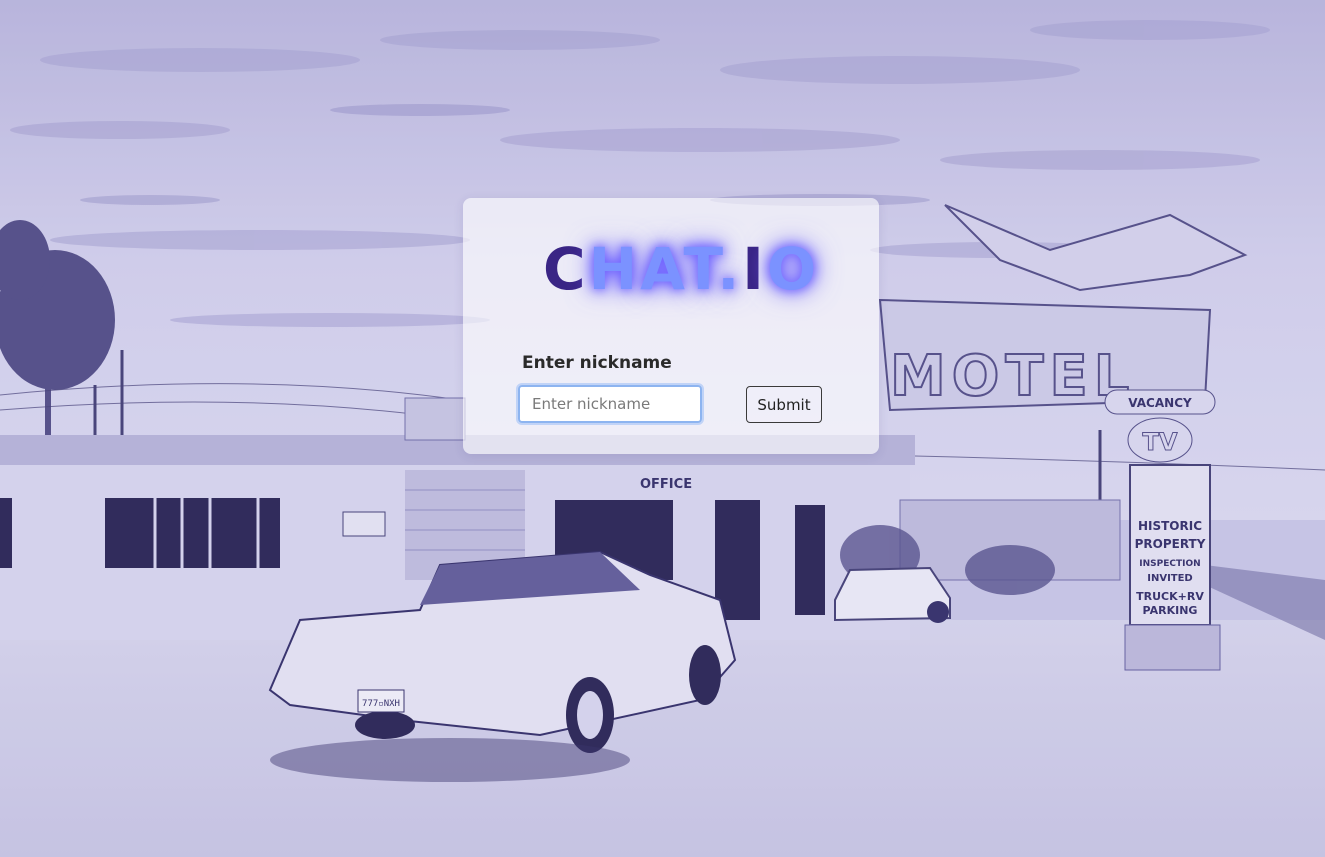 This screenshot has height=857, width=1325. Describe the element at coordinates (665, 269) in the screenshot. I see `logo-part-hat: HAT.` at that location.